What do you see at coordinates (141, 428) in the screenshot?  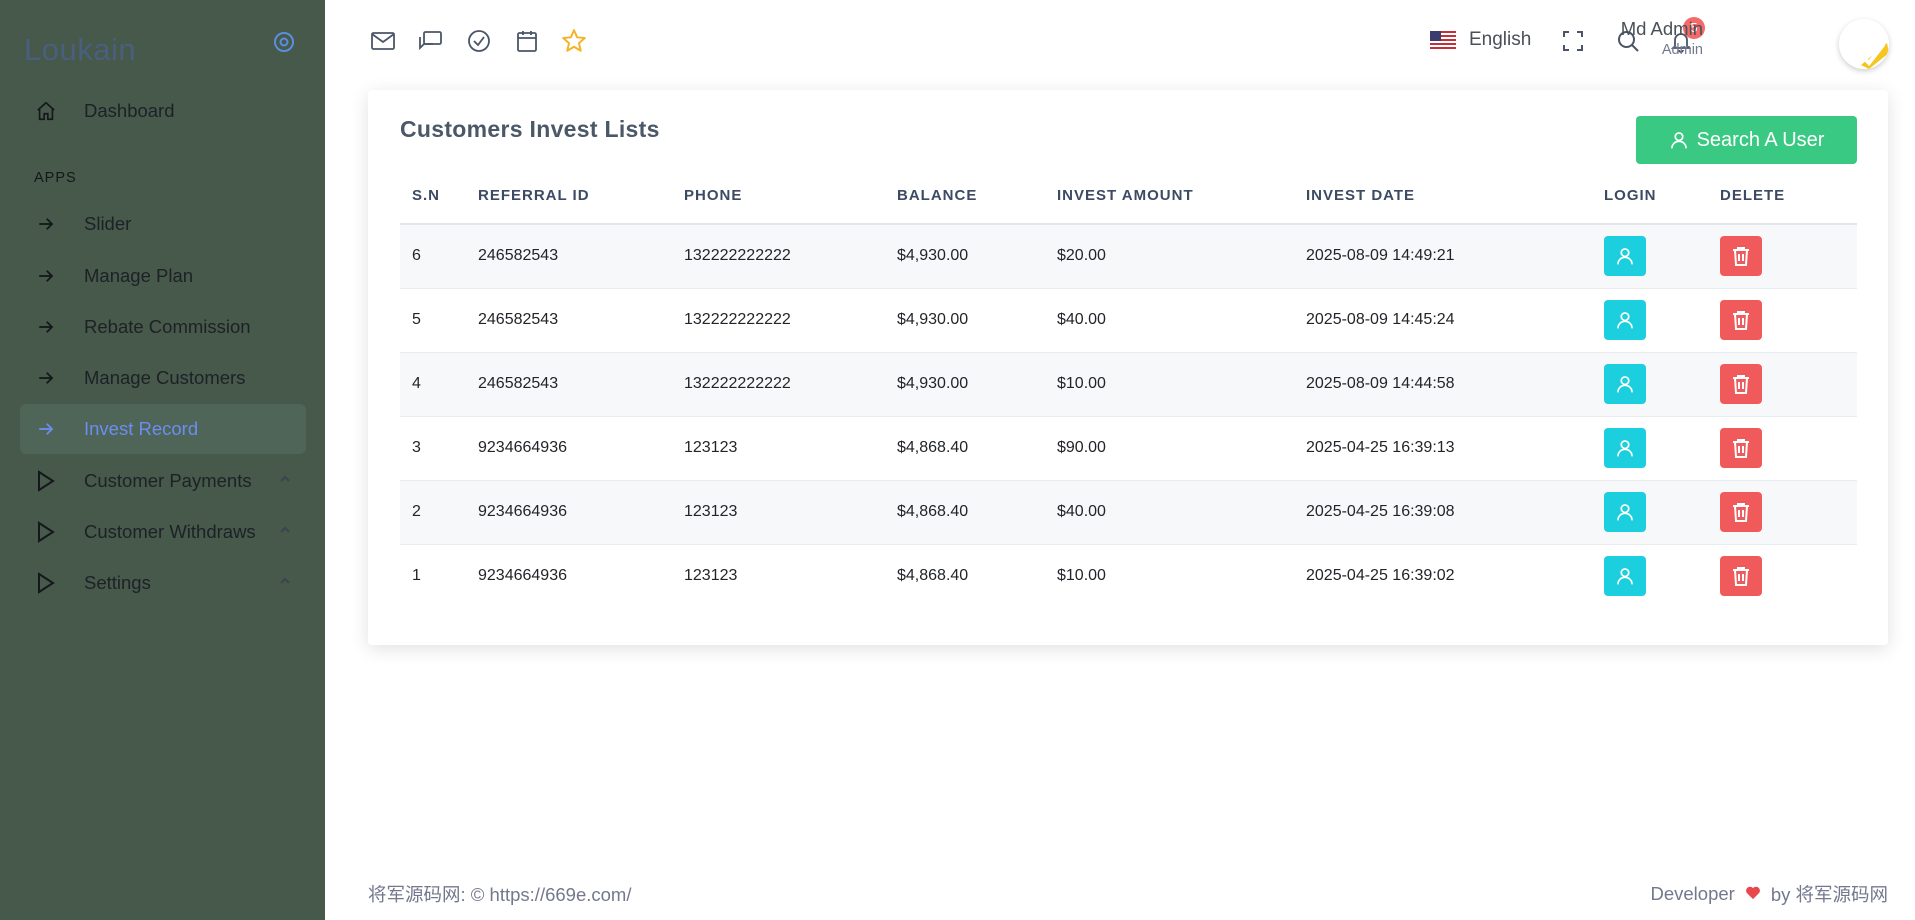 I see `sidebar-item-label: Invest Record` at bounding box center [141, 428].